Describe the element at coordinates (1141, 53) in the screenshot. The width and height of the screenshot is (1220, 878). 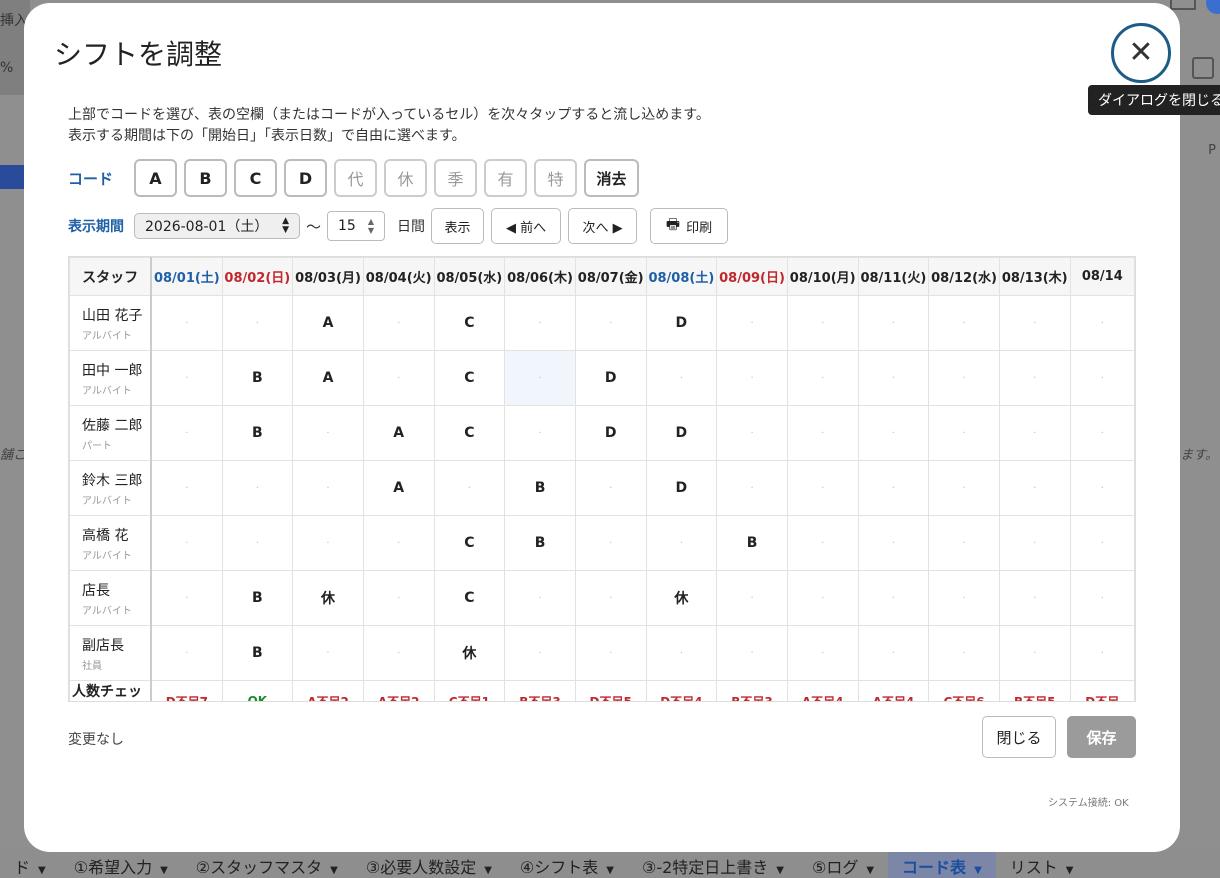
I see `dialog-close-button: ✕` at that location.